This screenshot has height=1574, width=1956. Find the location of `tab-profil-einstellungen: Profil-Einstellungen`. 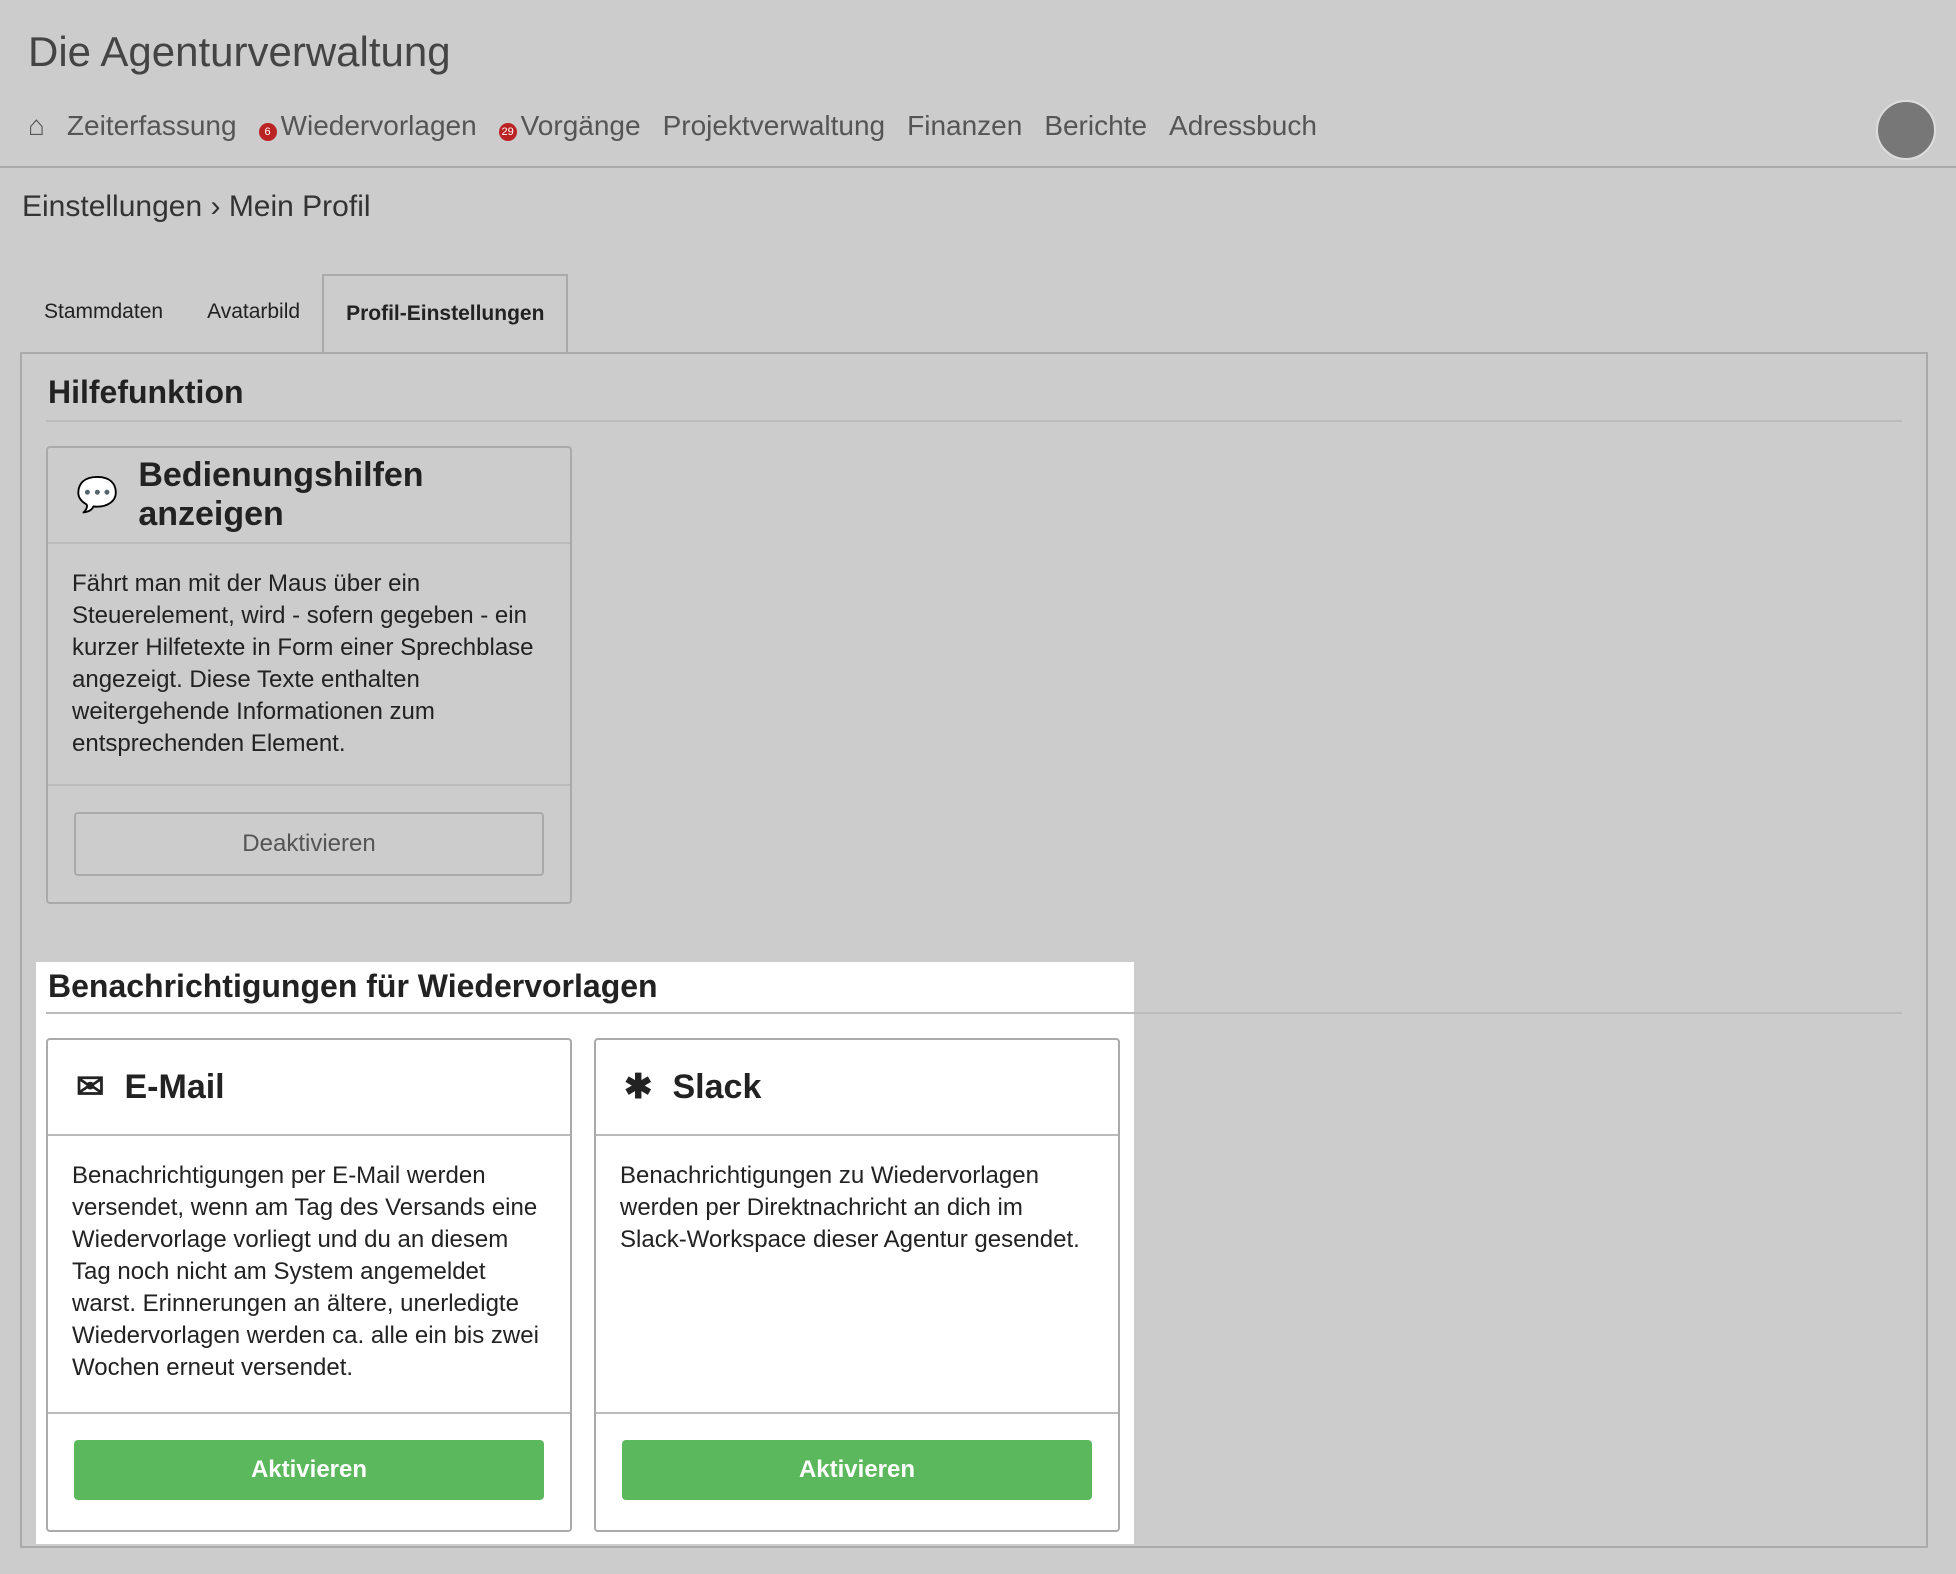

tab-profil-einstellungen: Profil-Einstellungen is located at coordinates (445, 313).